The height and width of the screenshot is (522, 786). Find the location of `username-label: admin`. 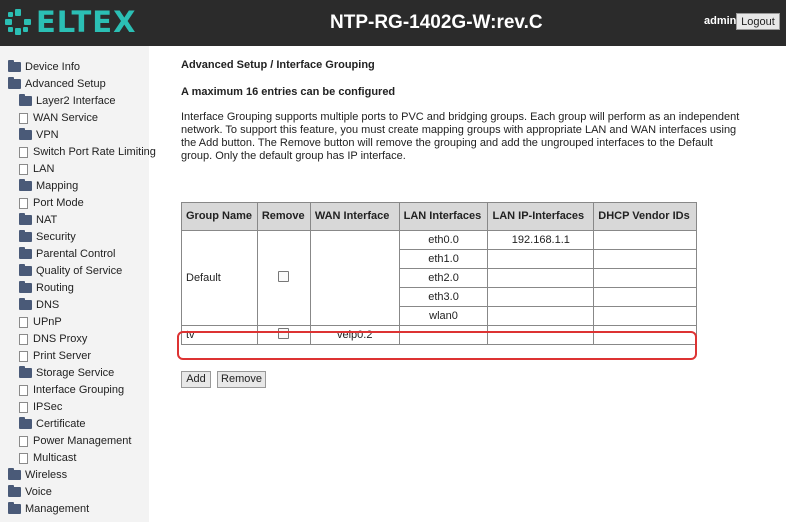

username-label: admin is located at coordinates (720, 21).